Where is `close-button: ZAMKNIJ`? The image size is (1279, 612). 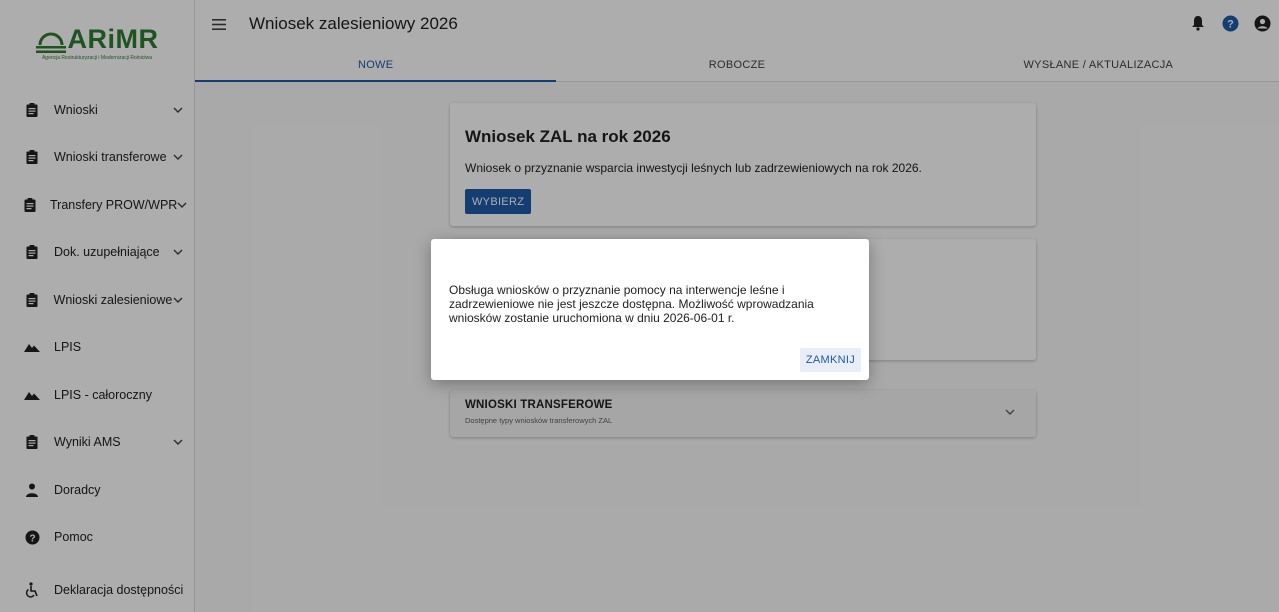
close-button: ZAMKNIJ is located at coordinates (830, 360).